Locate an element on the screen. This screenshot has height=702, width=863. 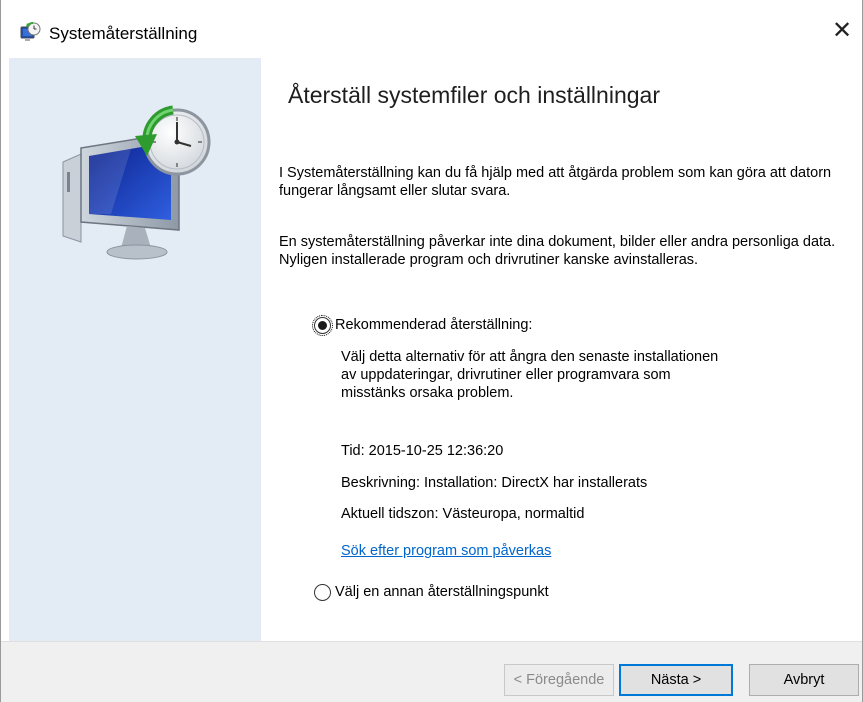
system-restore-icon is located at coordinates (30, 33).